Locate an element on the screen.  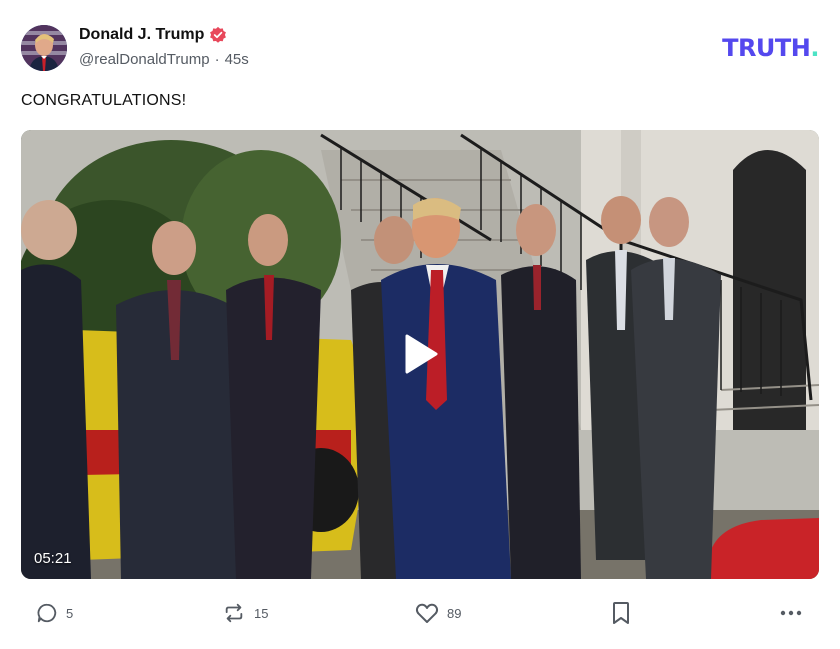
author-meta: @realDonaldTrump · 45s is located at coordinates (164, 59).